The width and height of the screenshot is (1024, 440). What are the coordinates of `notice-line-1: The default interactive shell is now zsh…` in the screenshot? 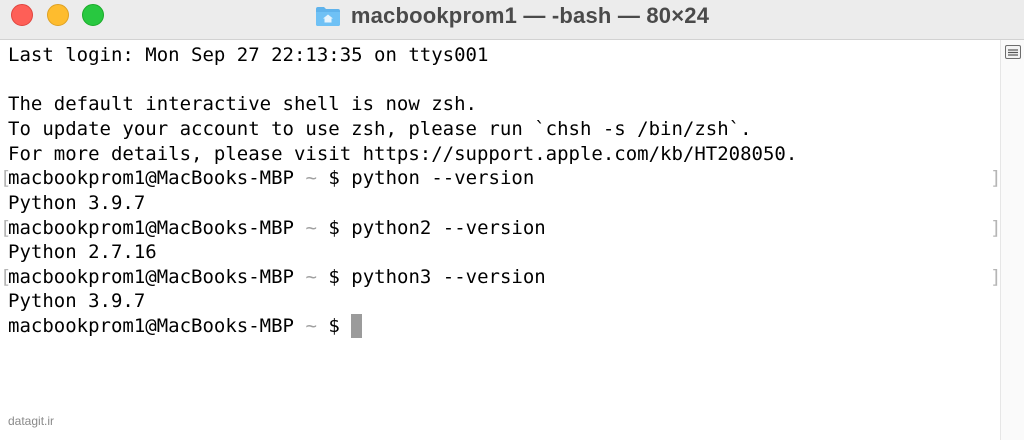 It's located at (242, 104).